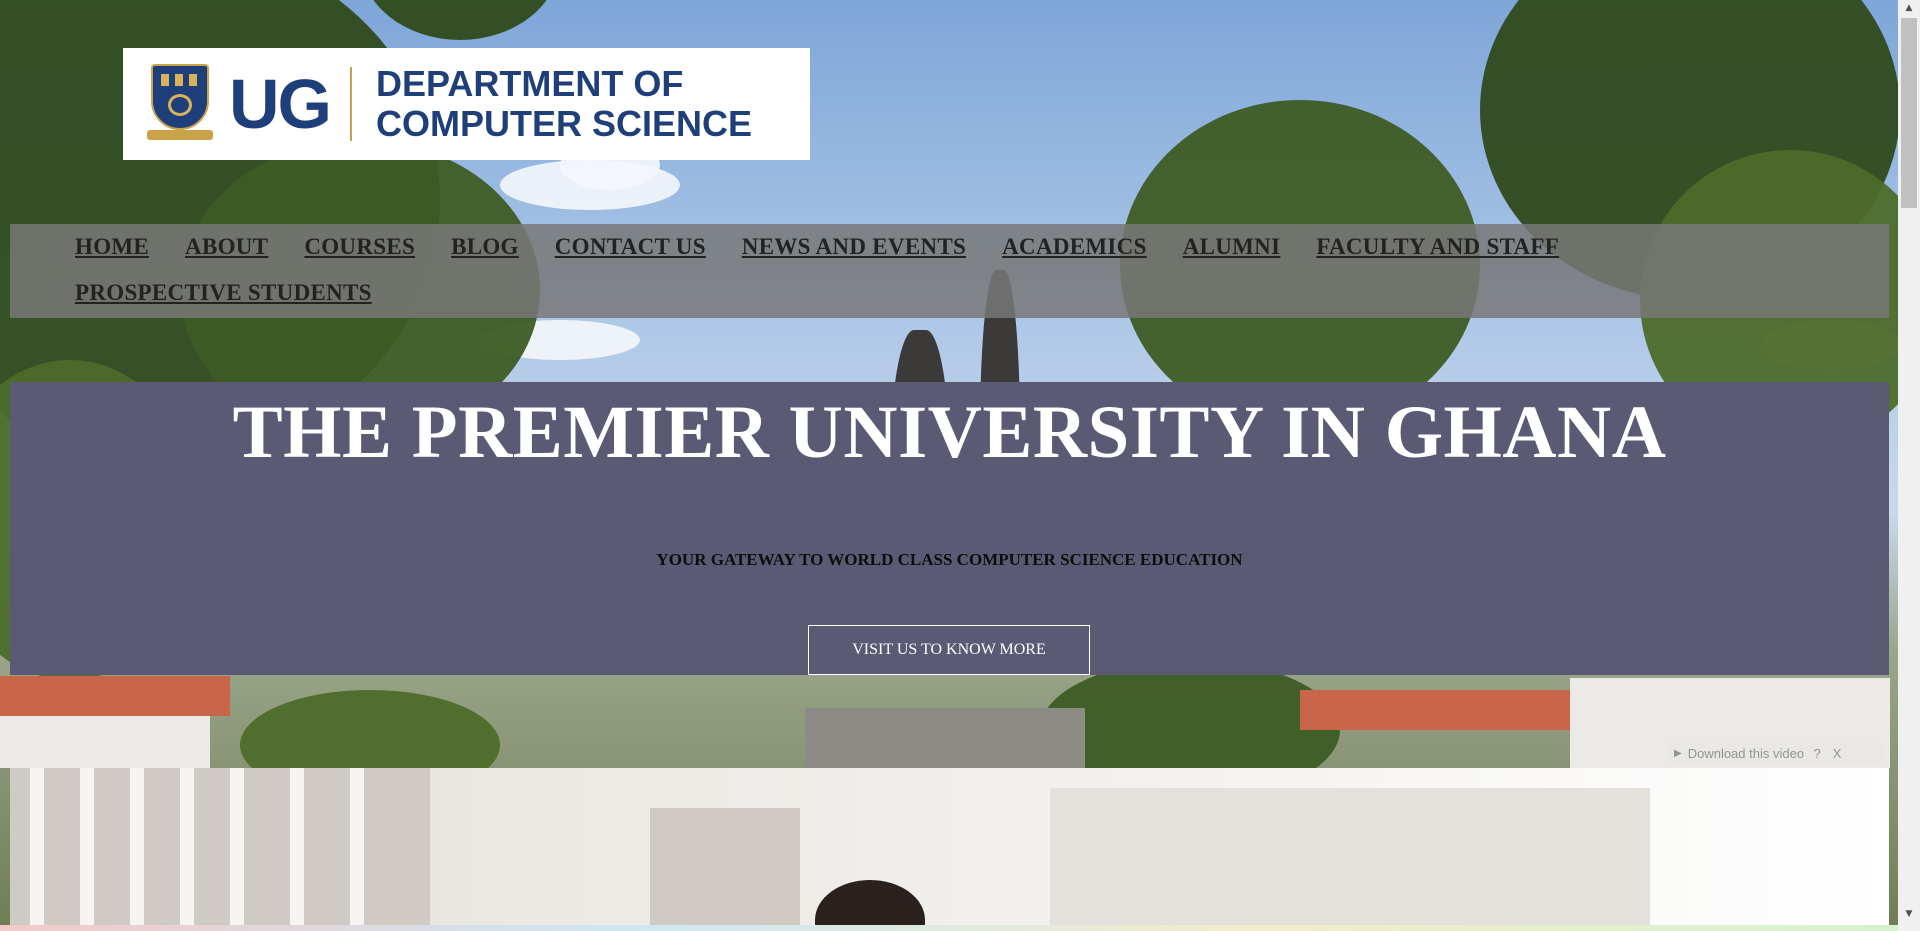  Describe the element at coordinates (1909, 465) in the screenshot. I see `page-scrollbar: ▲ ▼` at that location.